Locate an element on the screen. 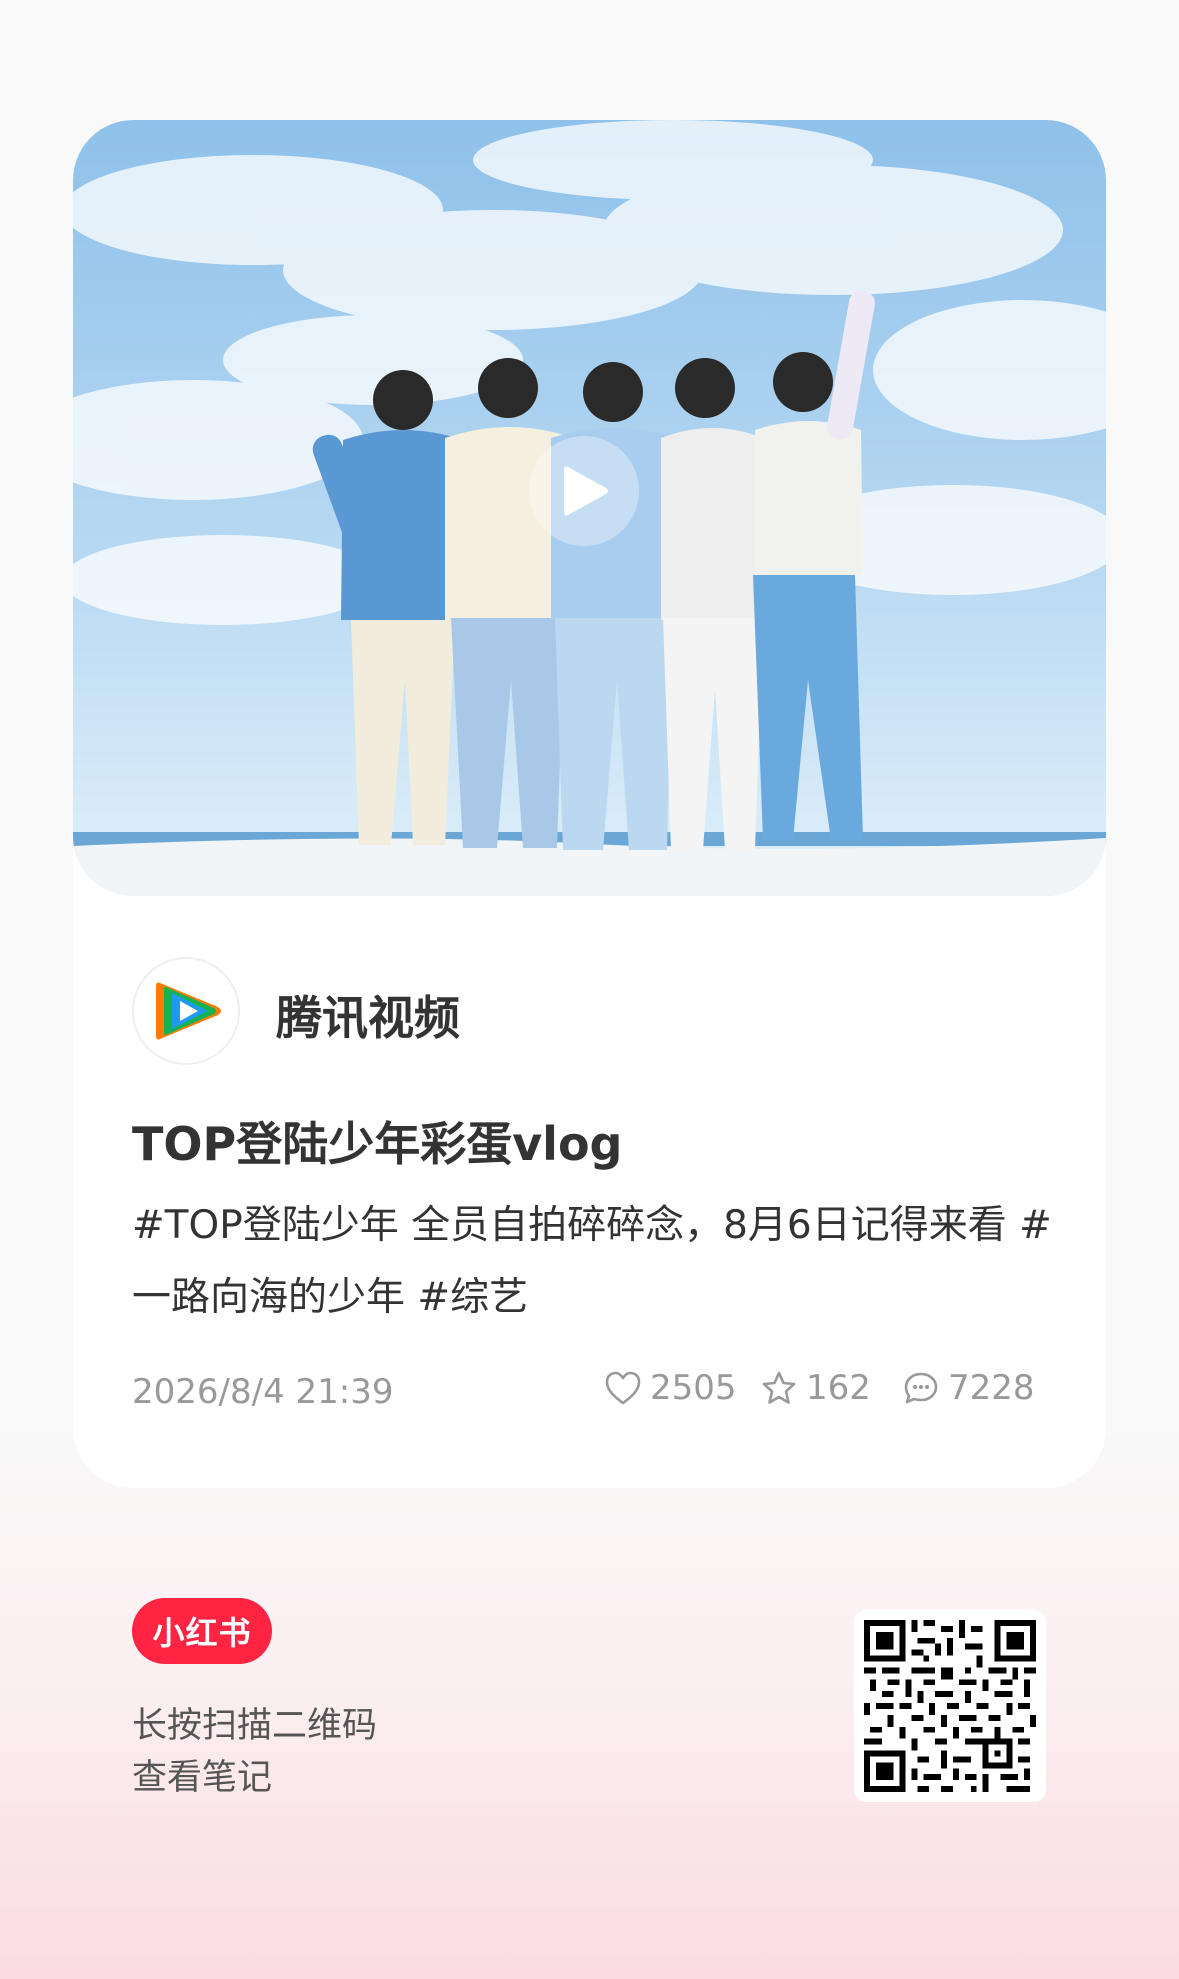  qr-code is located at coordinates (950, 1706).